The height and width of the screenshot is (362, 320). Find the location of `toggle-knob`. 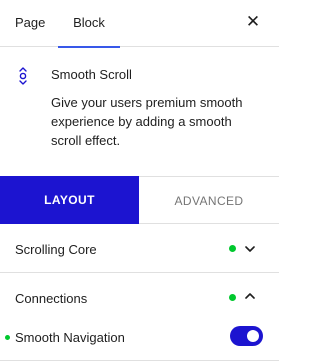

toggle-knob is located at coordinates (253, 336).